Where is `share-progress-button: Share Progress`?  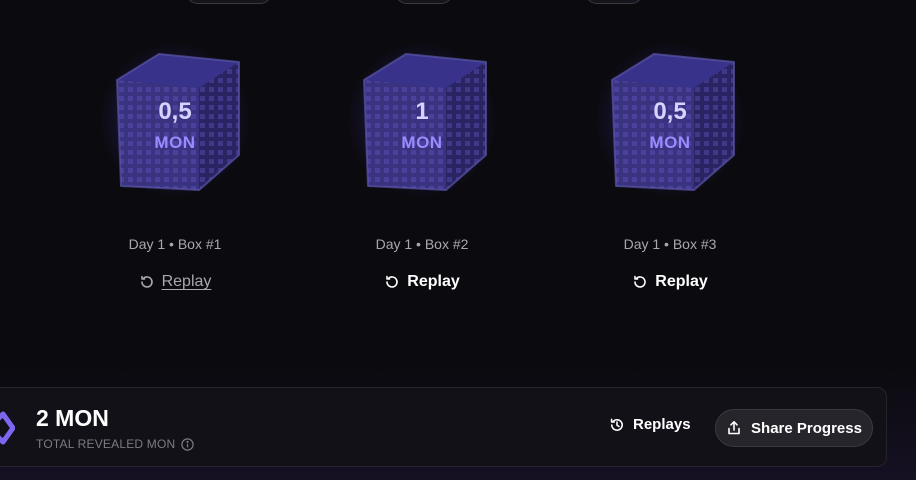 share-progress-button: Share Progress is located at coordinates (794, 428).